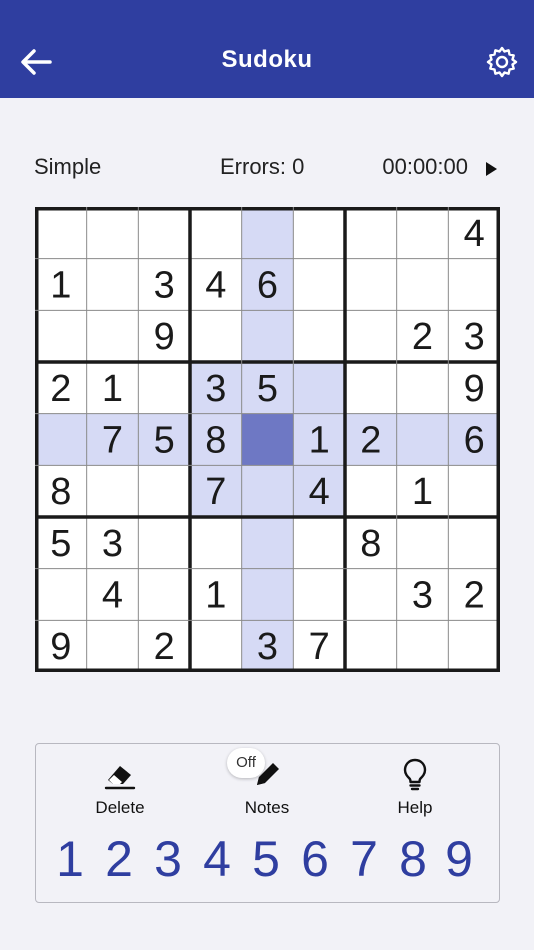 The width and height of the screenshot is (534, 950). What do you see at coordinates (68, 166) in the screenshot?
I see `difficulty-label: Simple` at bounding box center [68, 166].